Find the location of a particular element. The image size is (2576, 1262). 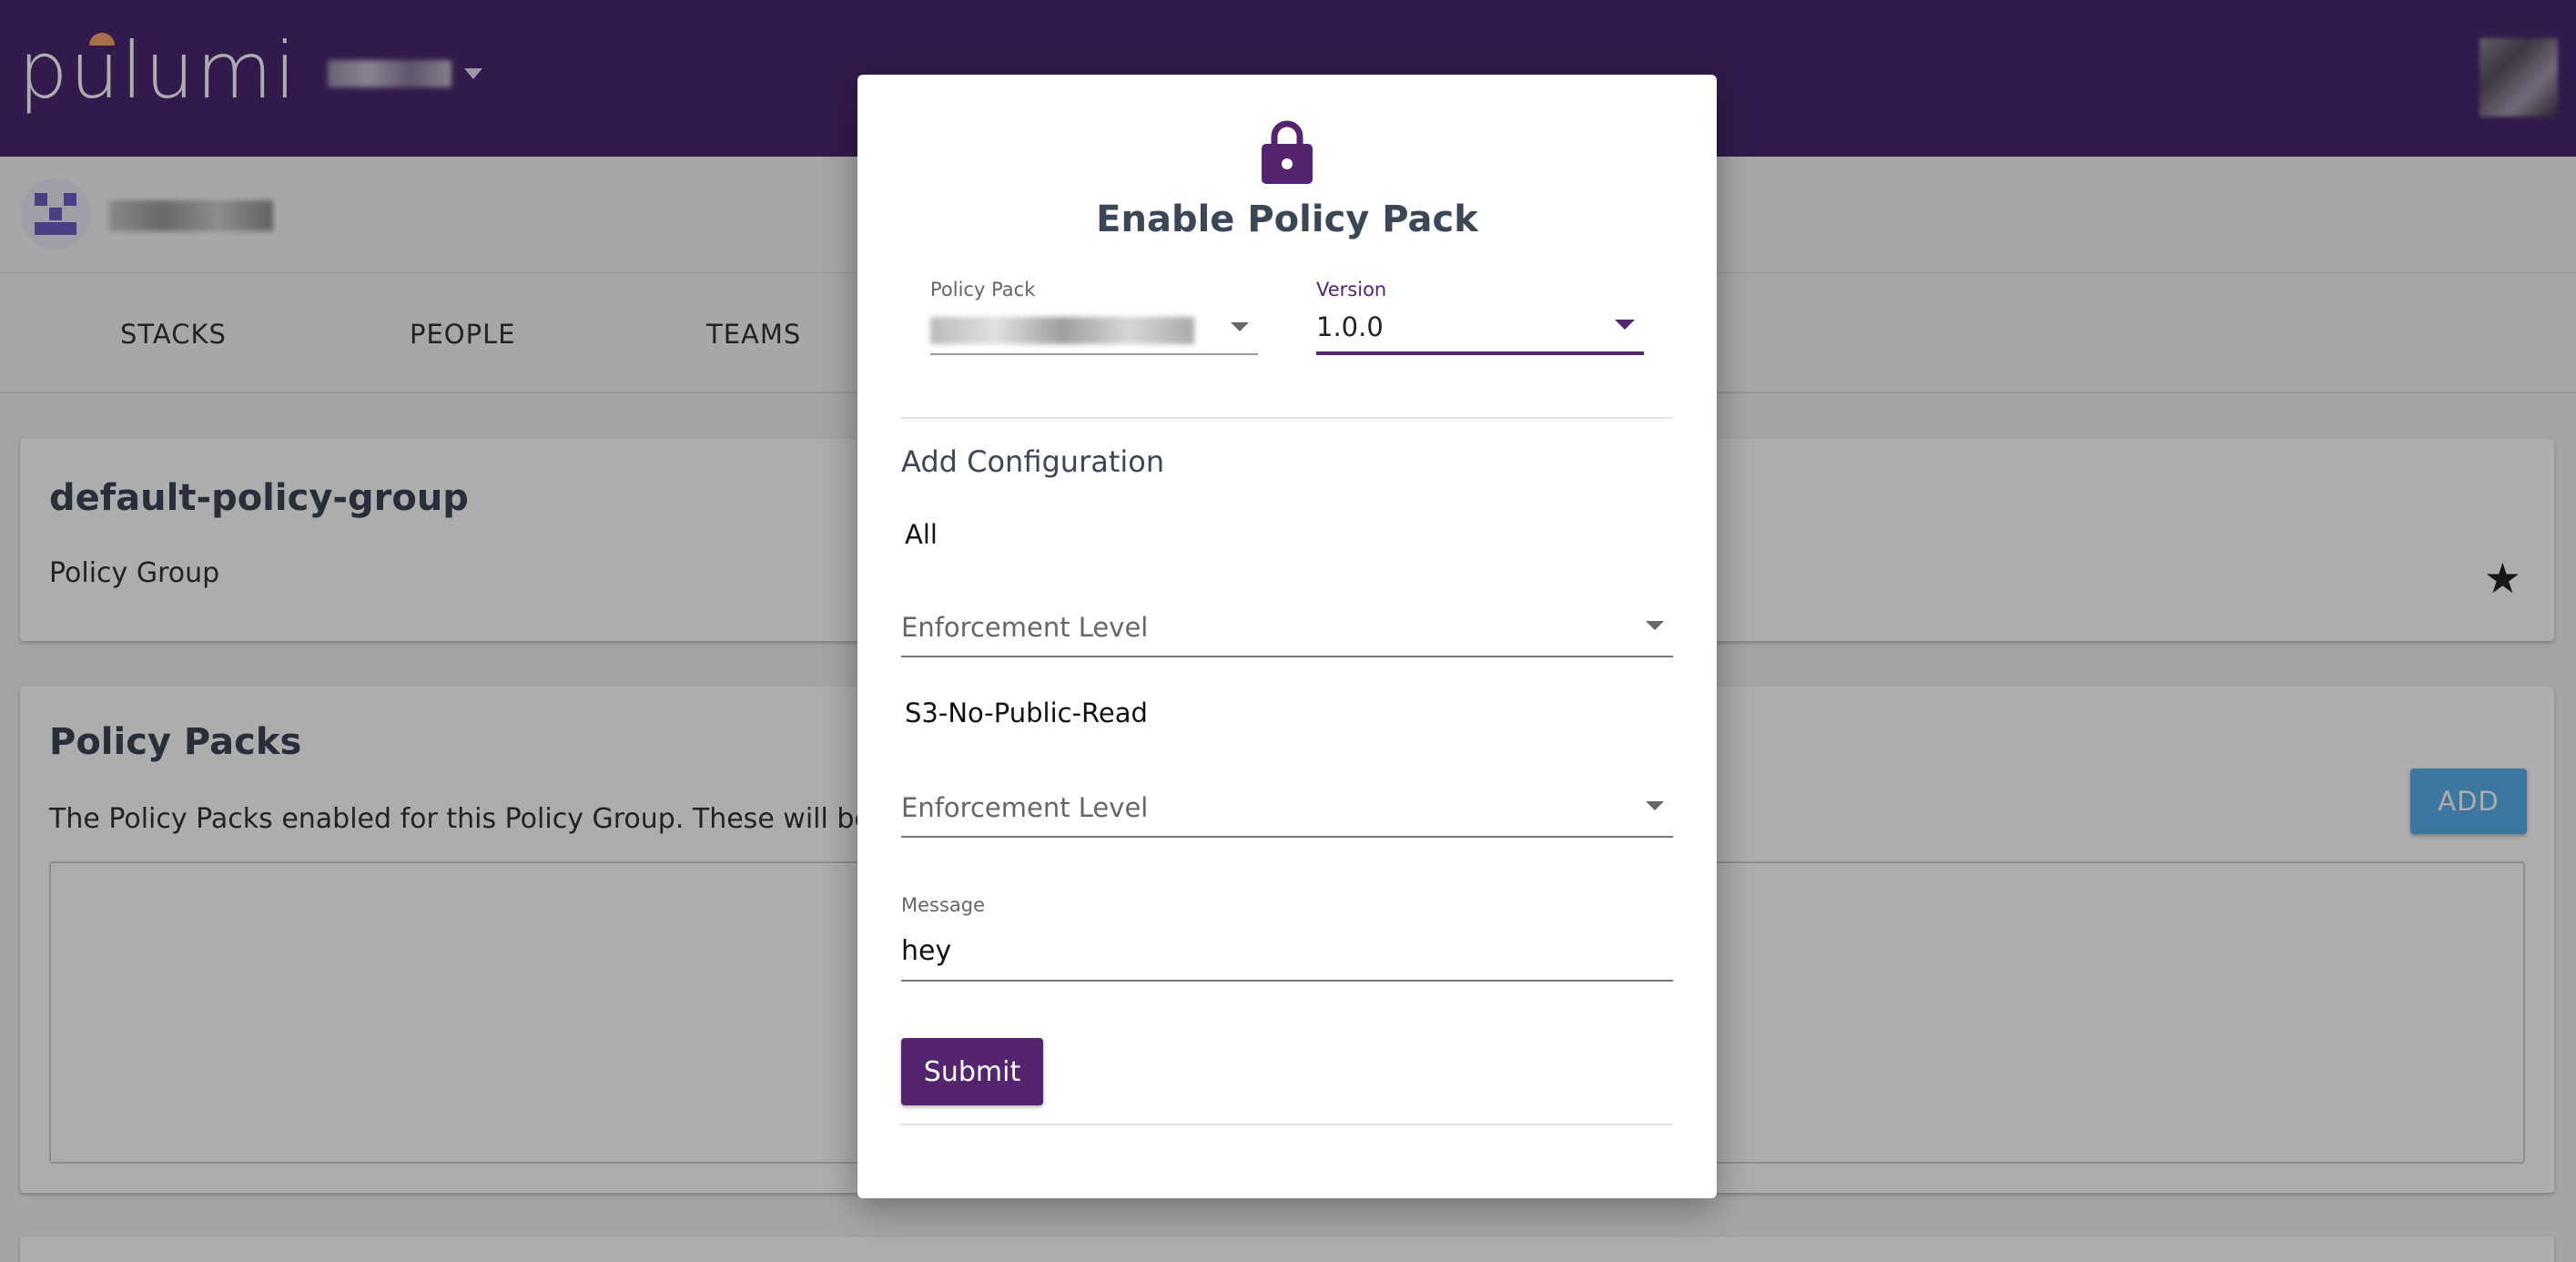

policy-pack-label: Policy Pack is located at coordinates (983, 289).